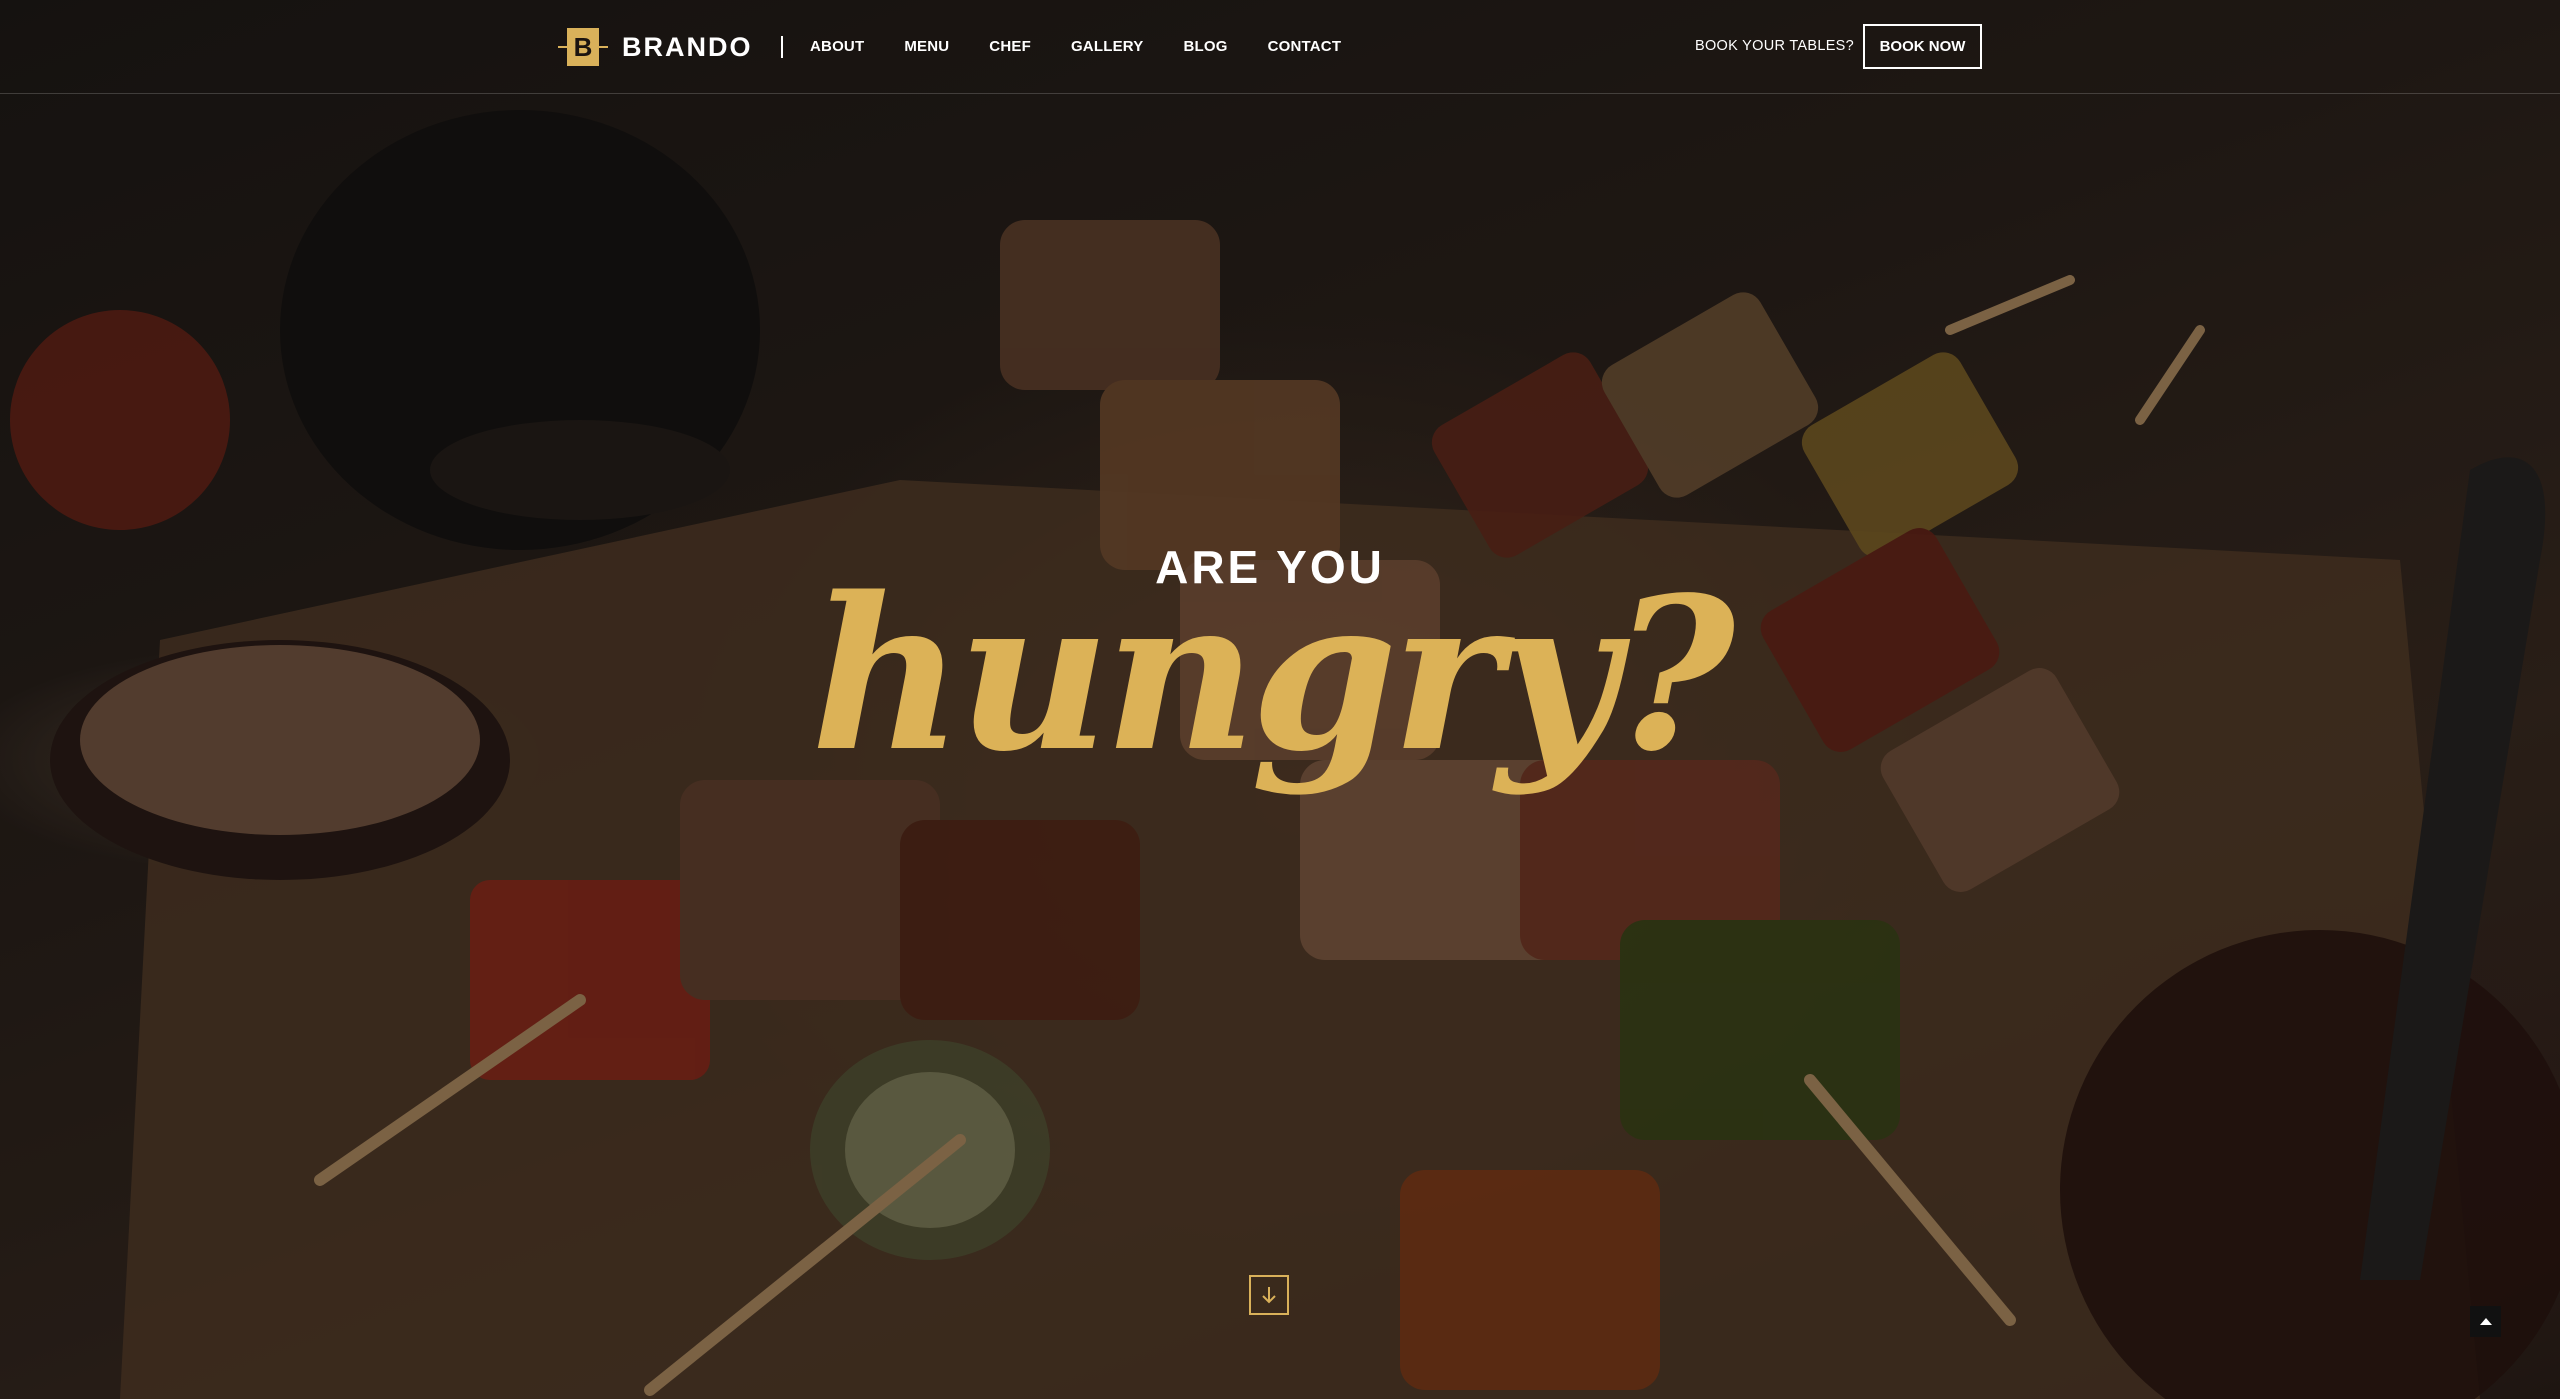 The image size is (2560, 1399). I want to click on nav-link-gallery: GALLERY, so click(1107, 47).